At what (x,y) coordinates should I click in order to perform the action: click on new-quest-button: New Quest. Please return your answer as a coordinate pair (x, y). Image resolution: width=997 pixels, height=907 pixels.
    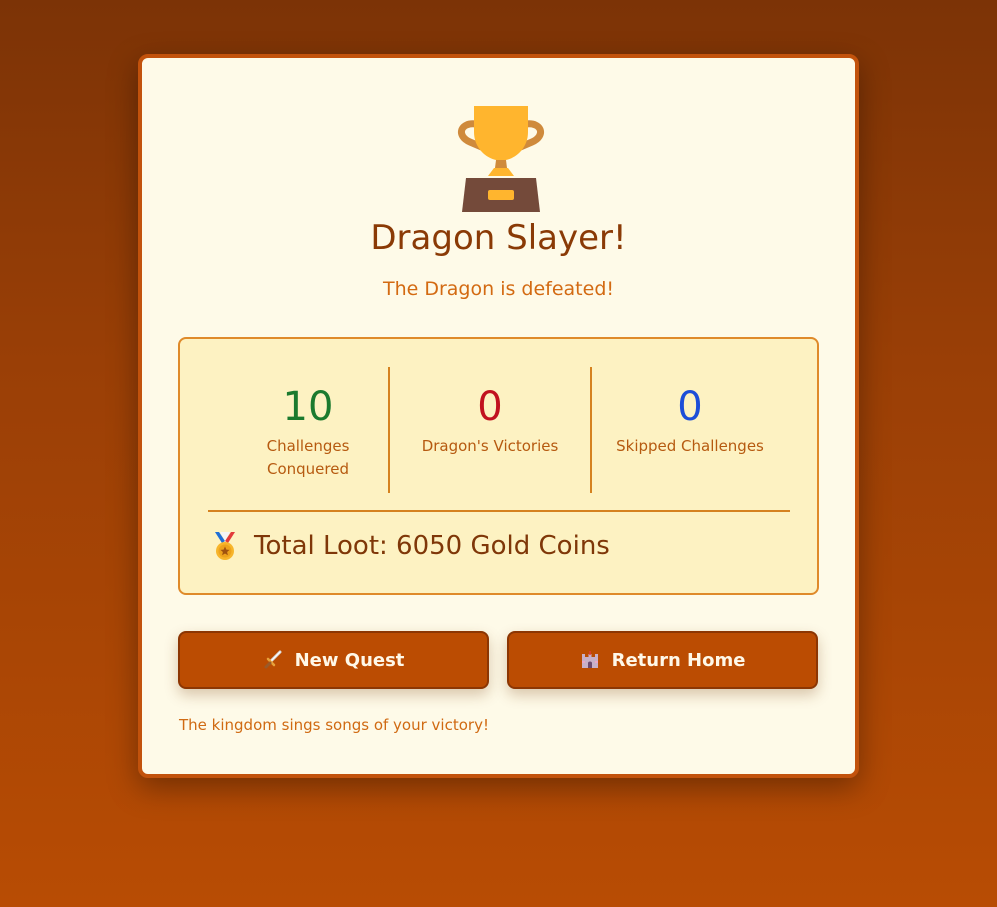
    Looking at the image, I should click on (333, 660).